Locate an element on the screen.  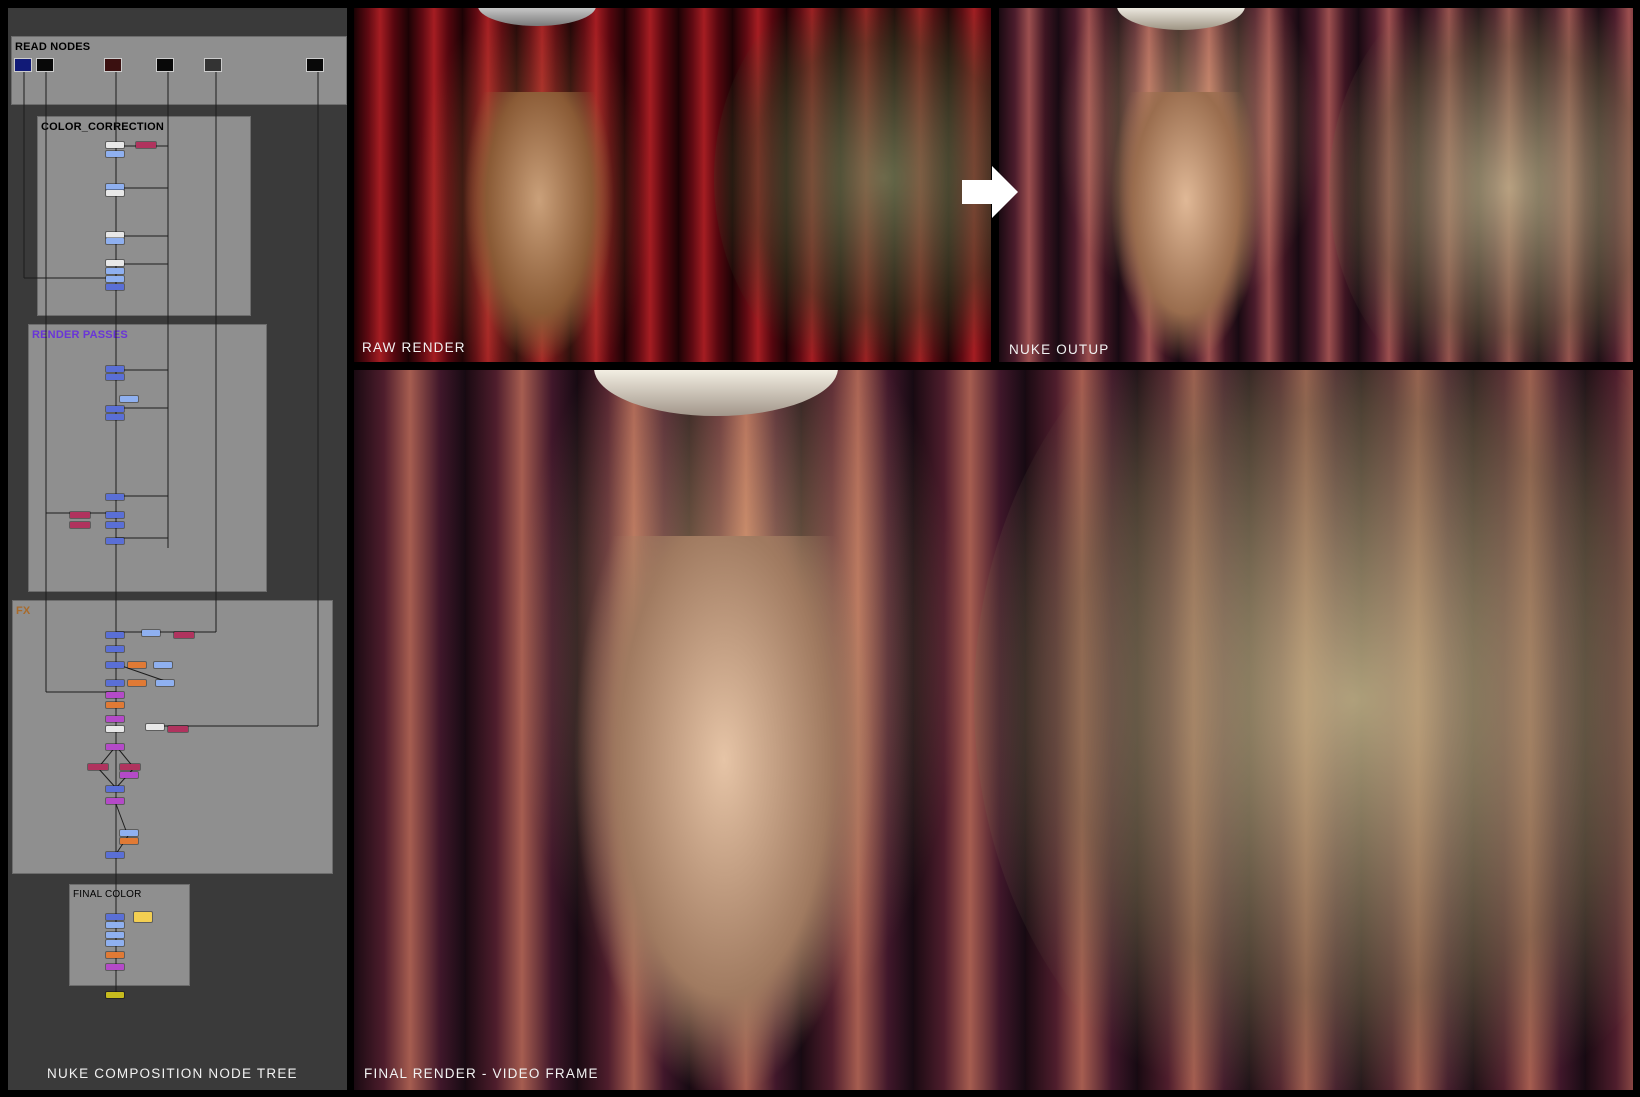
raw-render-caption: RAW RENDER is located at coordinates (414, 347).